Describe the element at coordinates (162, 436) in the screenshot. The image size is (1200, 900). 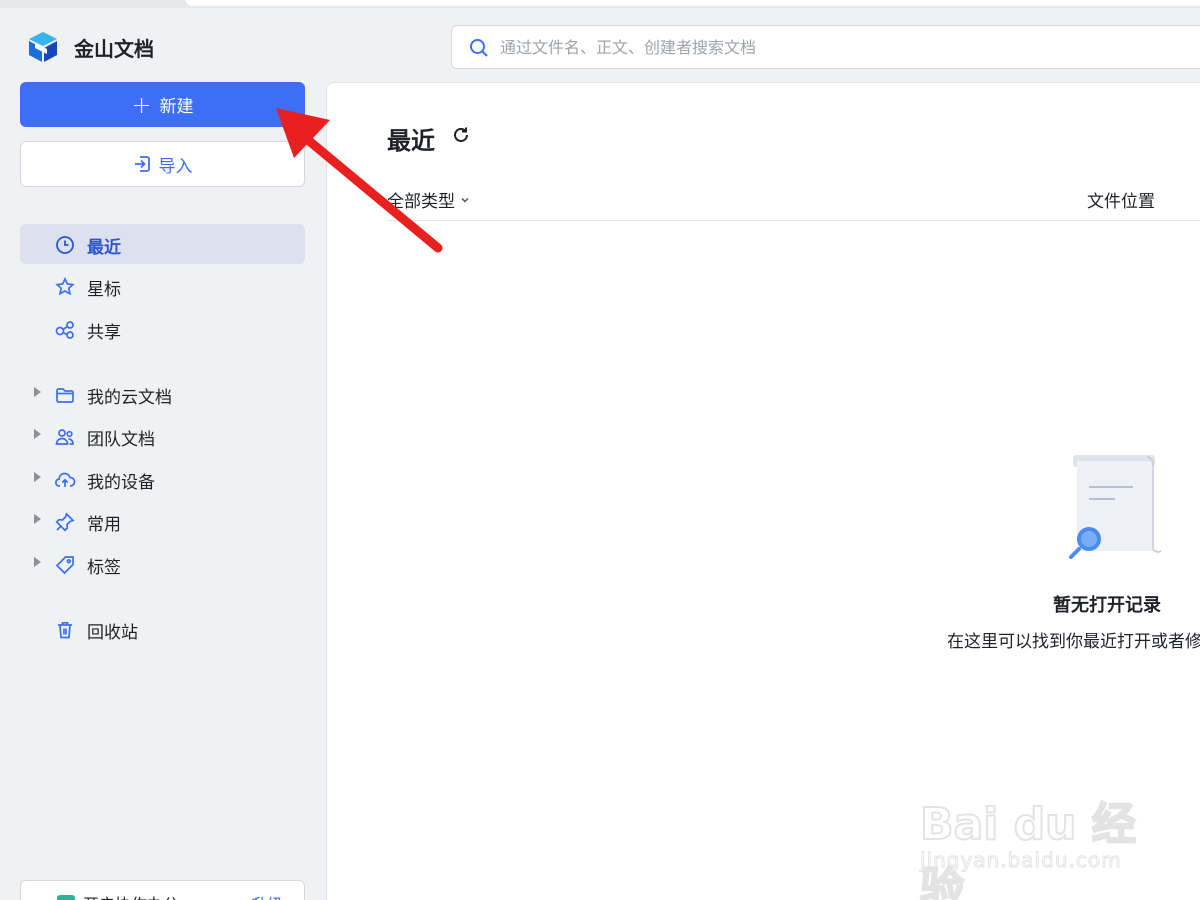
I see `sidebar-item-team-docs: 团队文档` at that location.